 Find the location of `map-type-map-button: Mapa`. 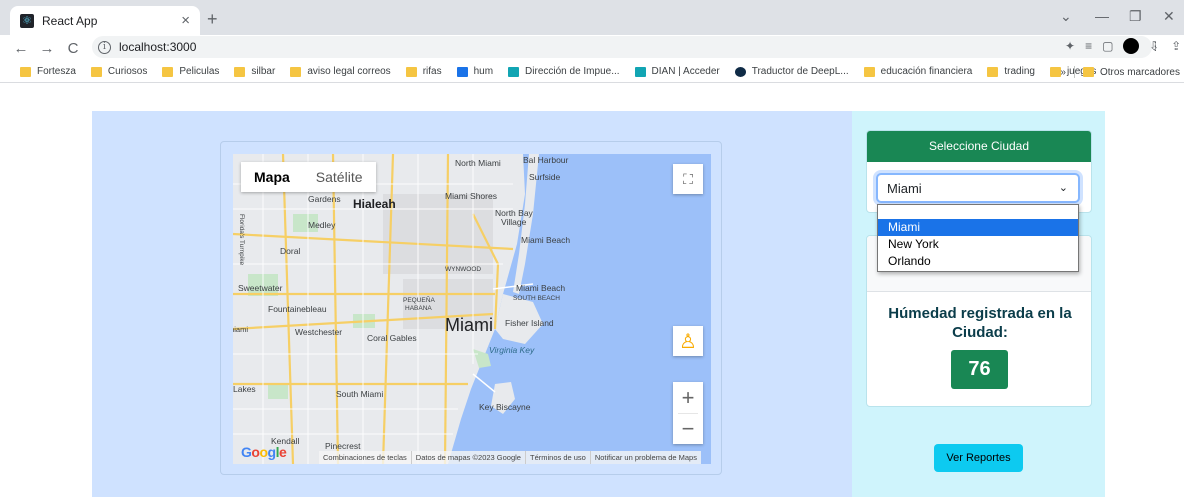

map-type-map-button: Mapa is located at coordinates (272, 177).